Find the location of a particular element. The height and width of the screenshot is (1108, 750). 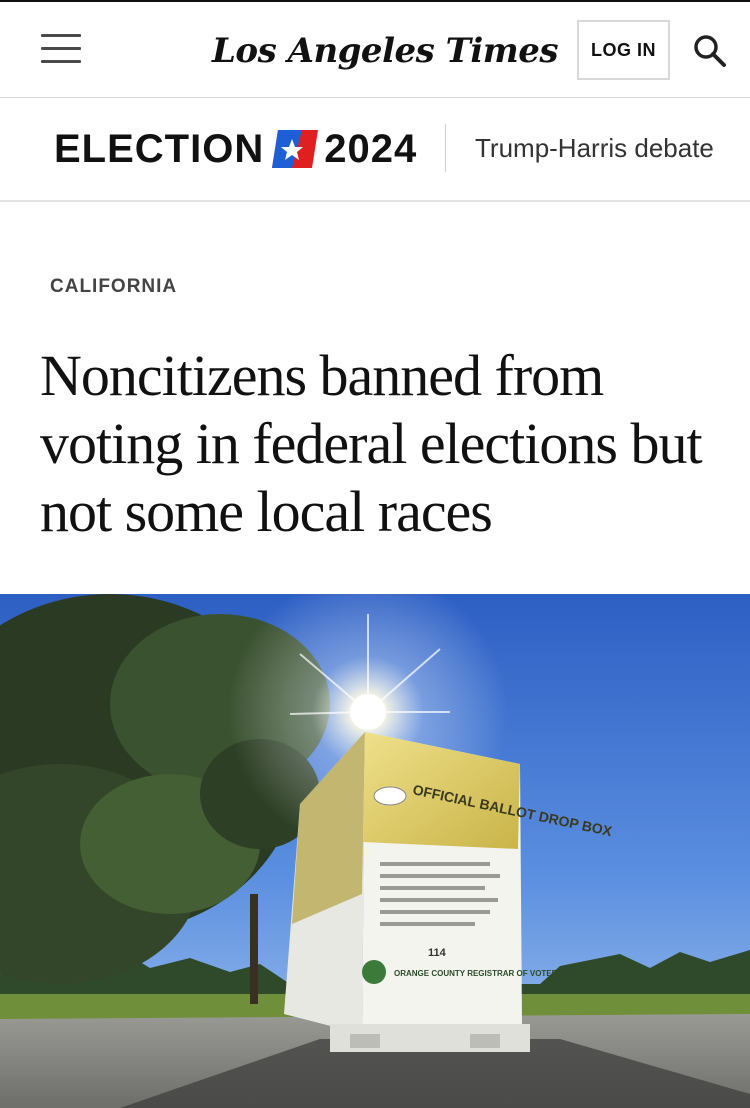

hamburger-menu-icon is located at coordinates (61, 49).